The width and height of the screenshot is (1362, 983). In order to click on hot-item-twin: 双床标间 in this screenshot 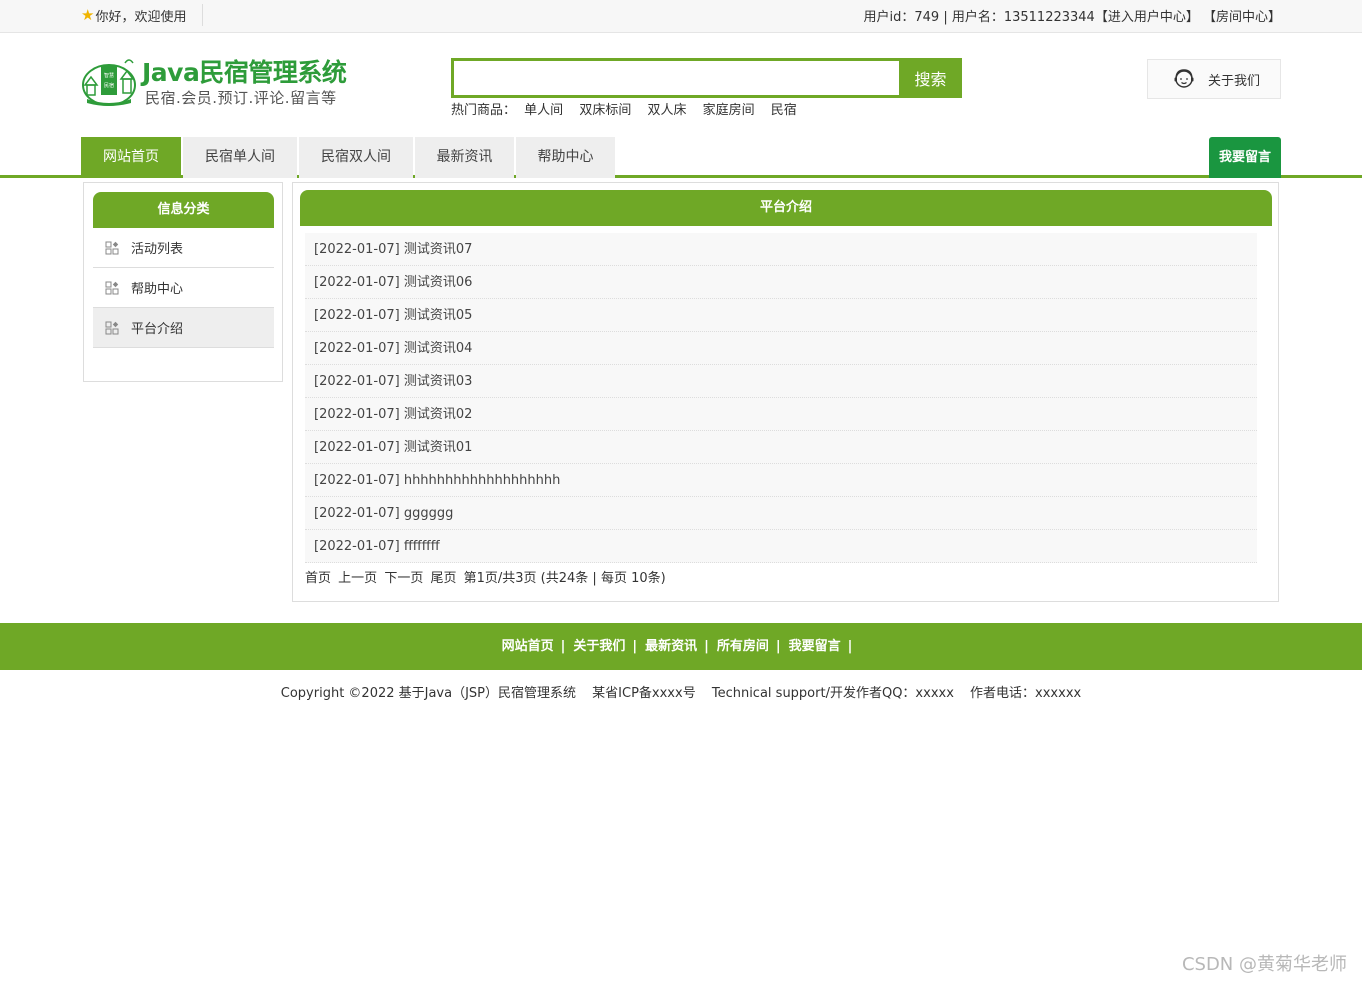, I will do `click(605, 110)`.